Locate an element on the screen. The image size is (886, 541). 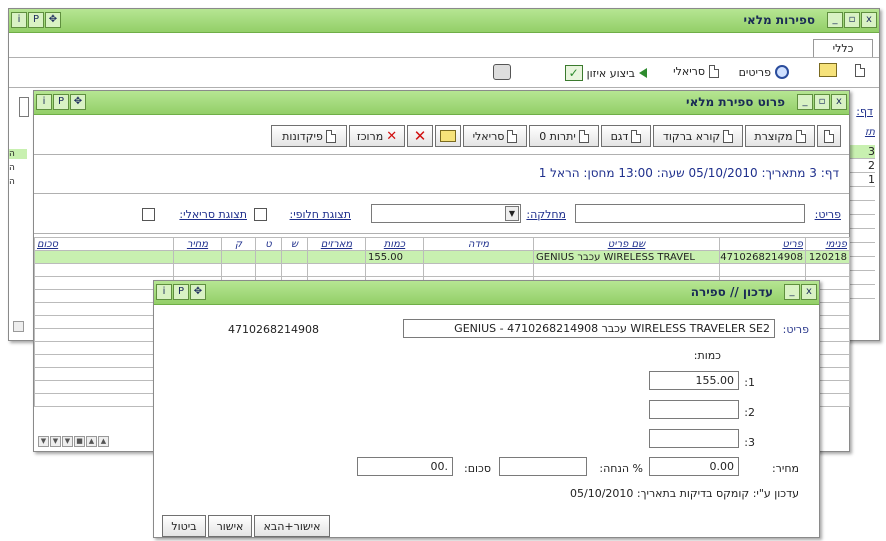
quick-button: מקוצרת is located at coordinates (780, 136).